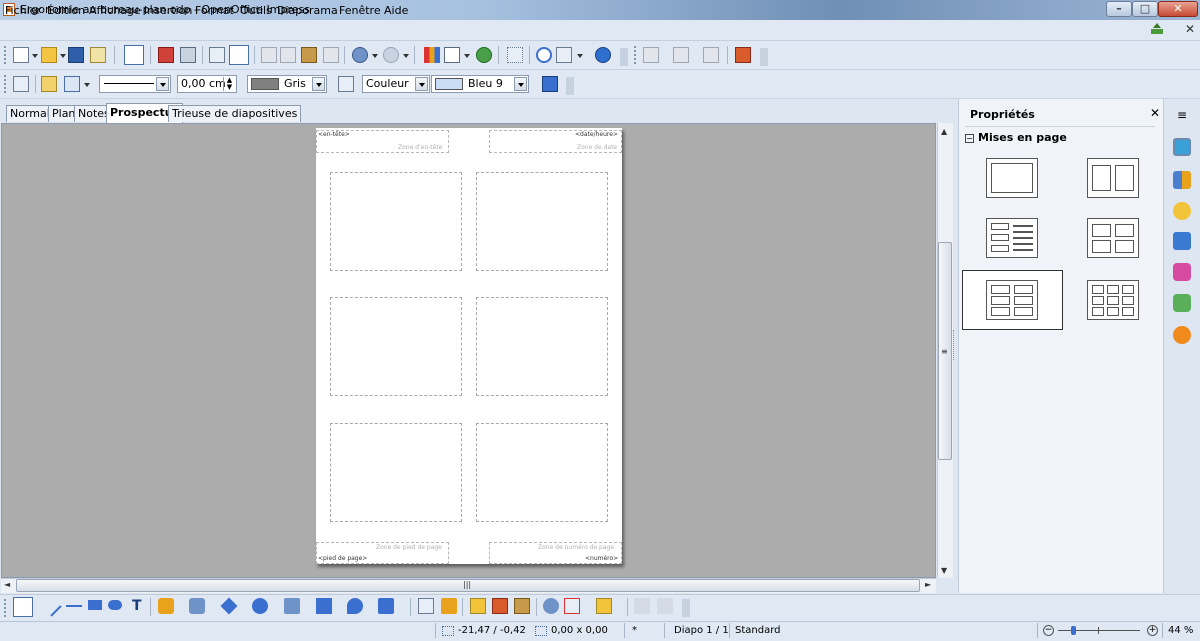 The width and height of the screenshot is (1200, 641). Describe the element at coordinates (235, 113) in the screenshot. I see `tab-trieuse-de-diapositives: Trieuse de diapositives` at that location.